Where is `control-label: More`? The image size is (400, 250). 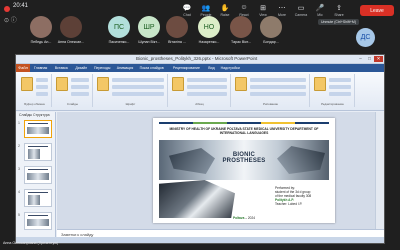 control-label: More is located at coordinates (282, 15).